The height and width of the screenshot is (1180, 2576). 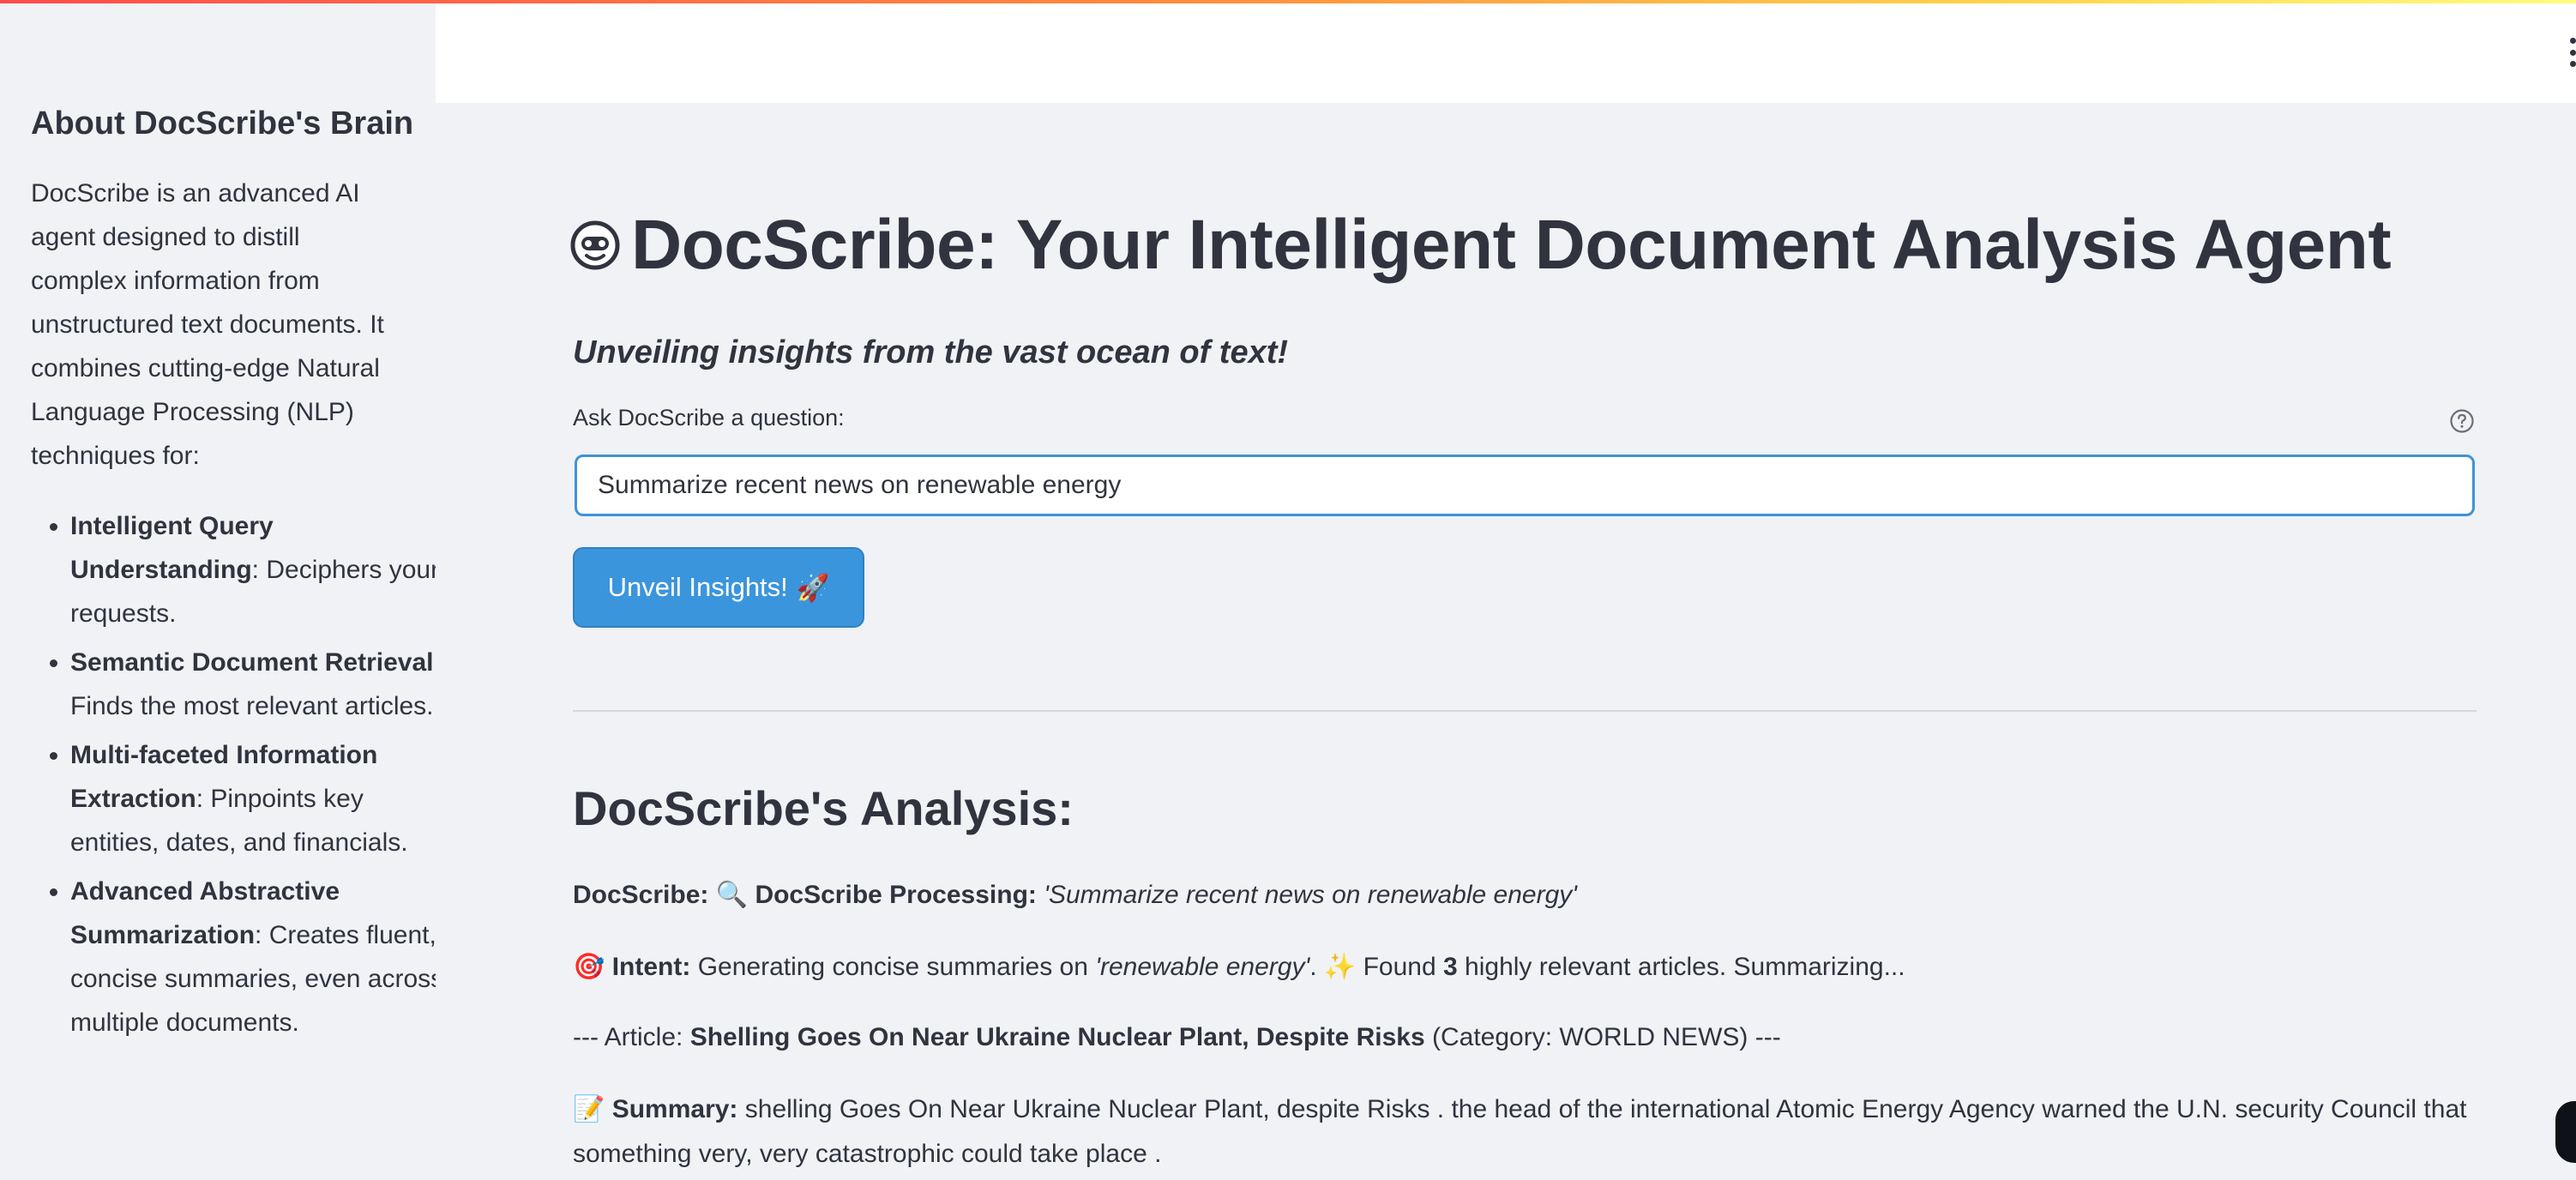 I want to click on intent-topic: 'renewable energy', so click(x=1202, y=967).